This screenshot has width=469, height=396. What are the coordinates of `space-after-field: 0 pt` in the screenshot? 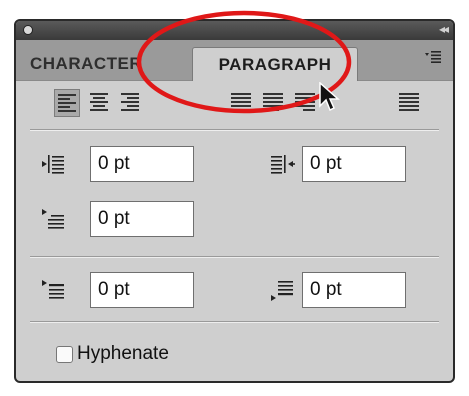 It's located at (354, 290).